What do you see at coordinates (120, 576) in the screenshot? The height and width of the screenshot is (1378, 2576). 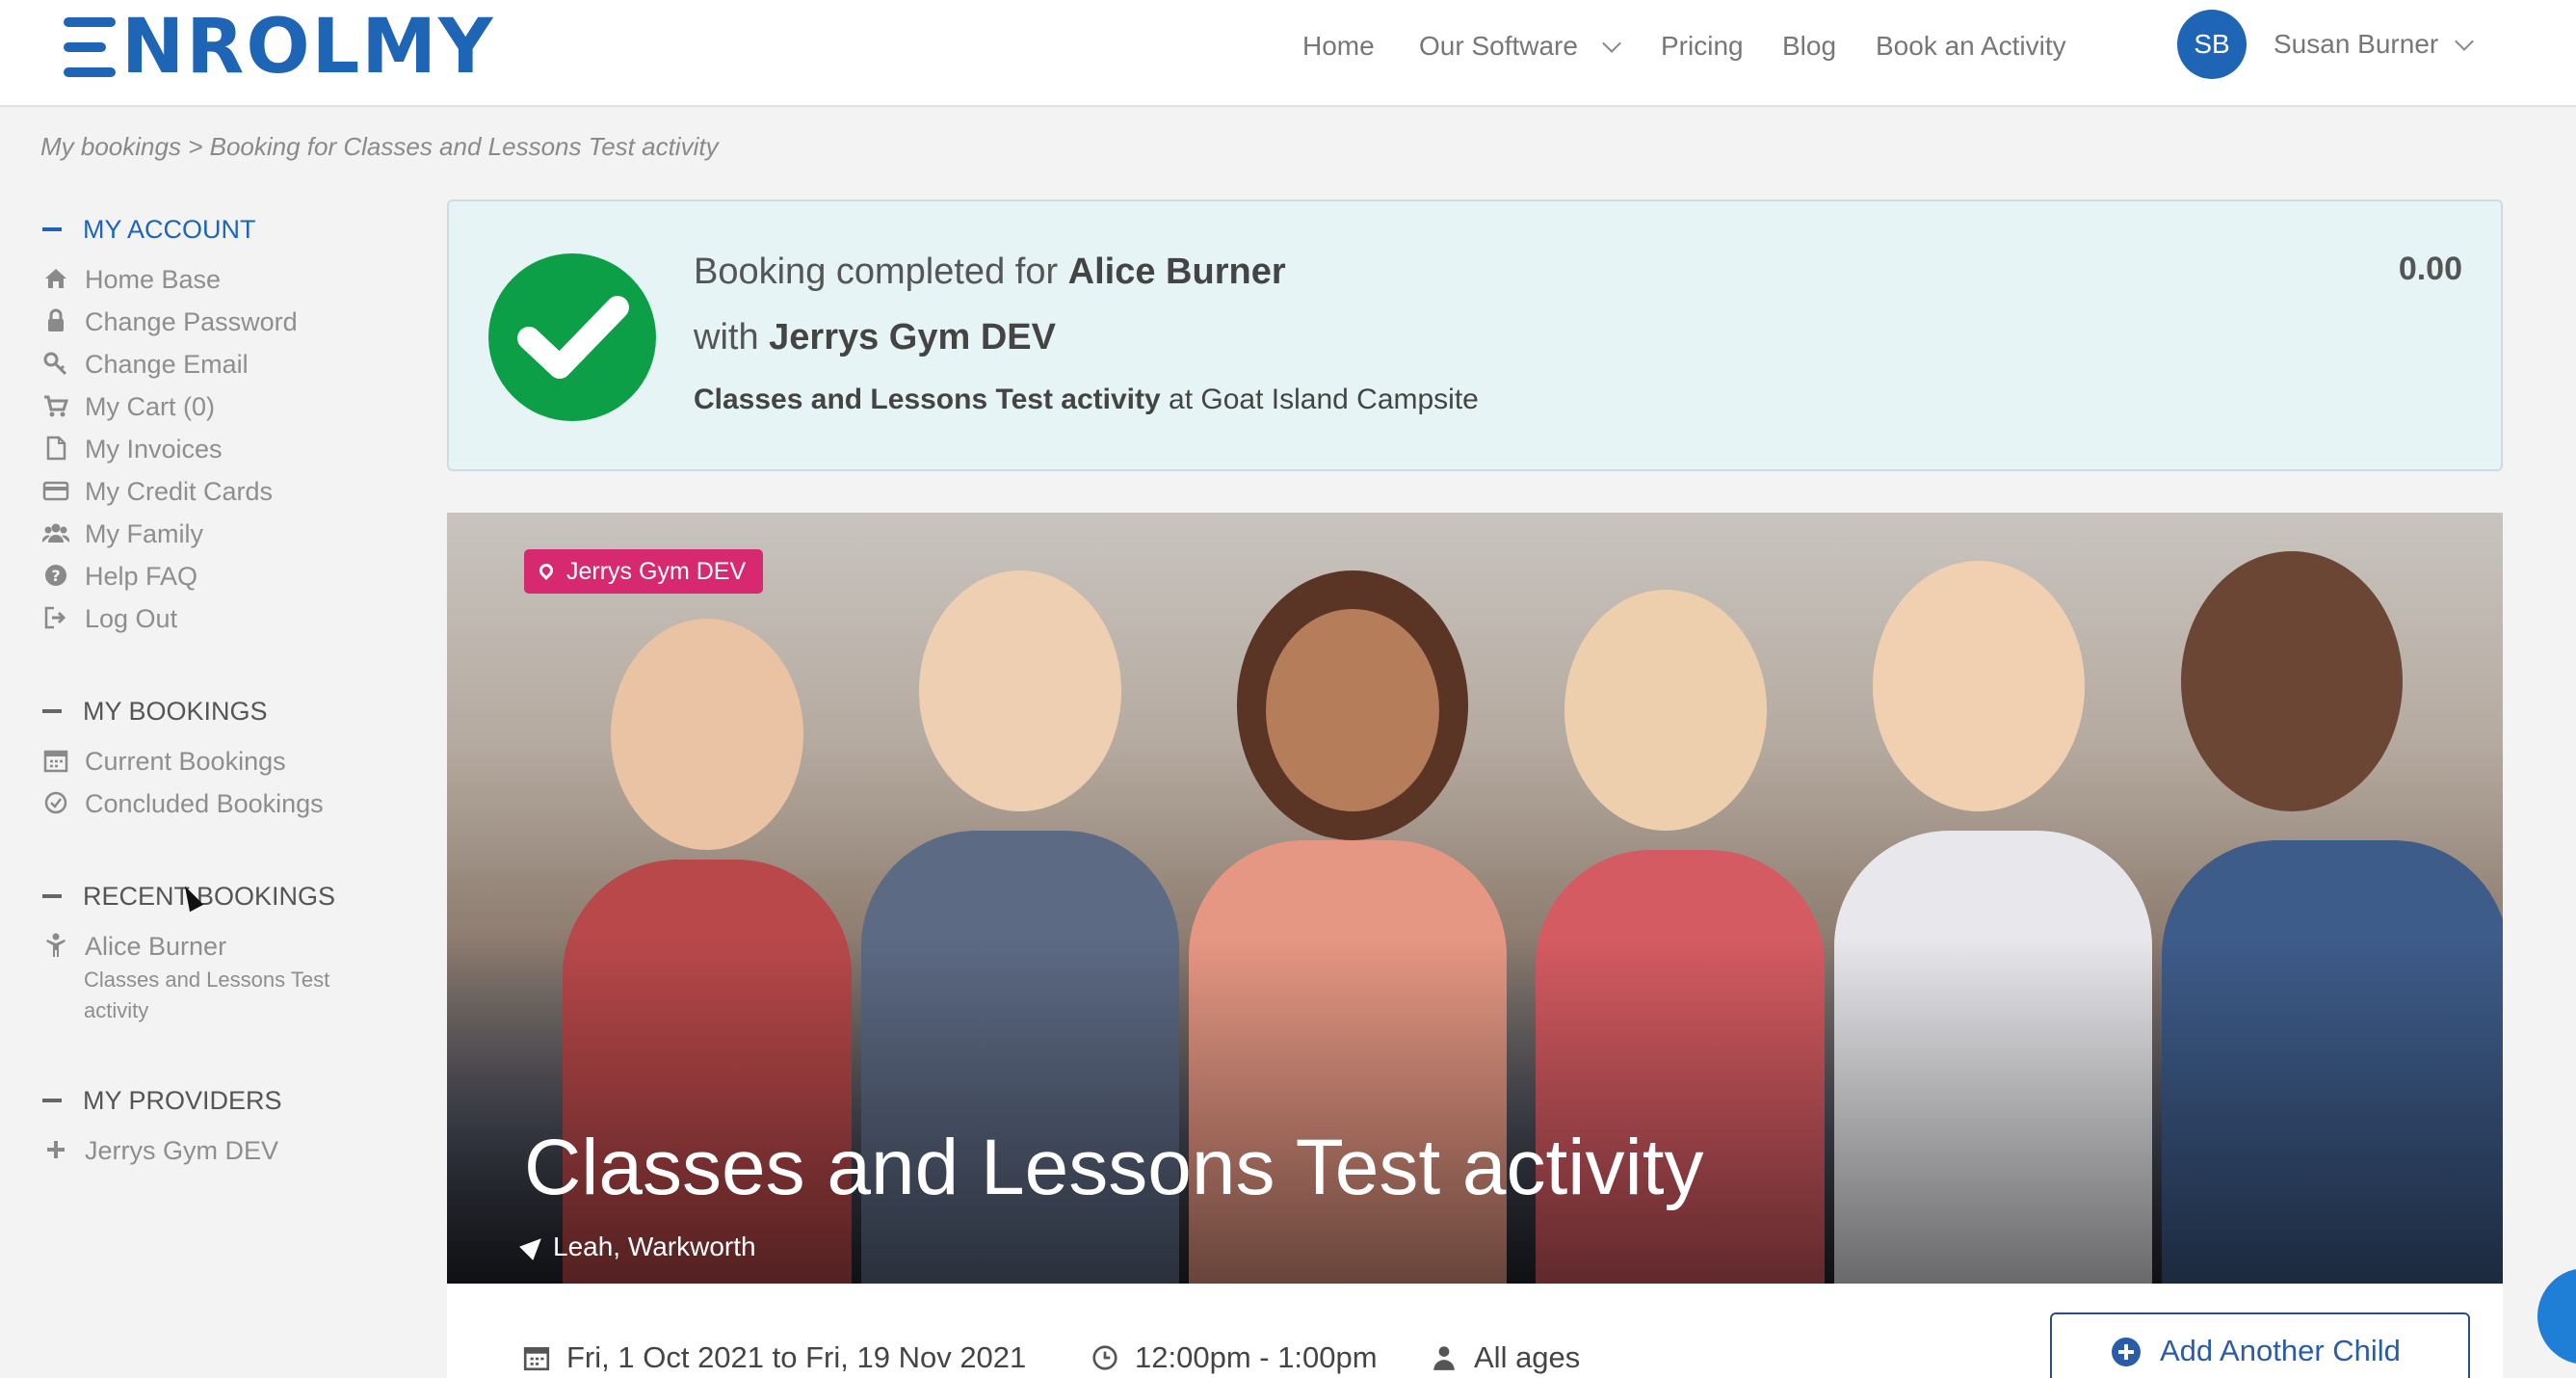 I see `sidebar-item-help-faq: ? Help FAQ` at bounding box center [120, 576].